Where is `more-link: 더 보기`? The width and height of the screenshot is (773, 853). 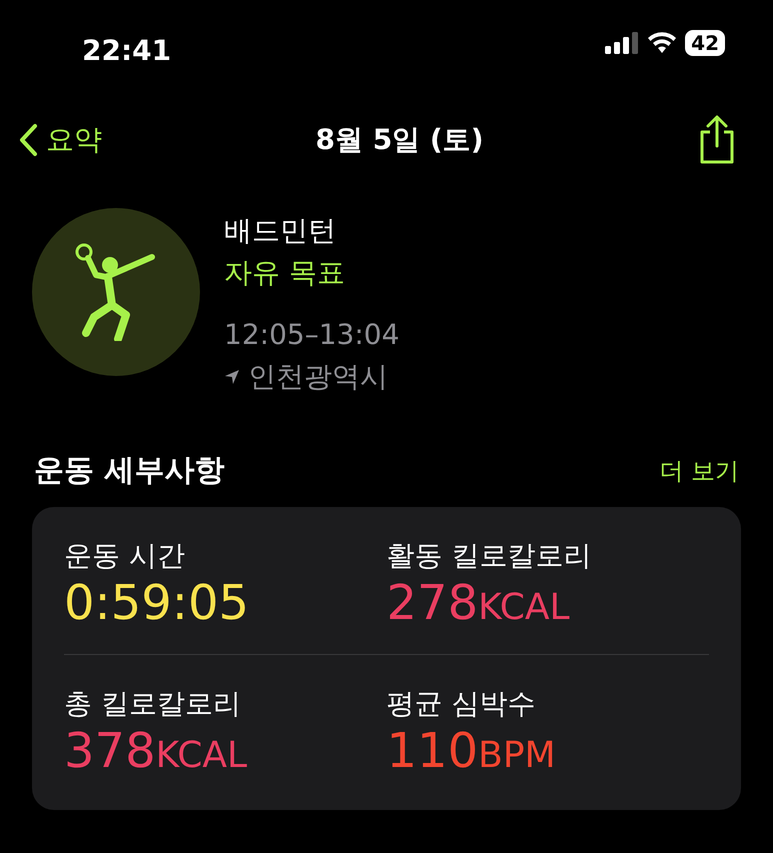
more-link: 더 보기 is located at coordinates (699, 470).